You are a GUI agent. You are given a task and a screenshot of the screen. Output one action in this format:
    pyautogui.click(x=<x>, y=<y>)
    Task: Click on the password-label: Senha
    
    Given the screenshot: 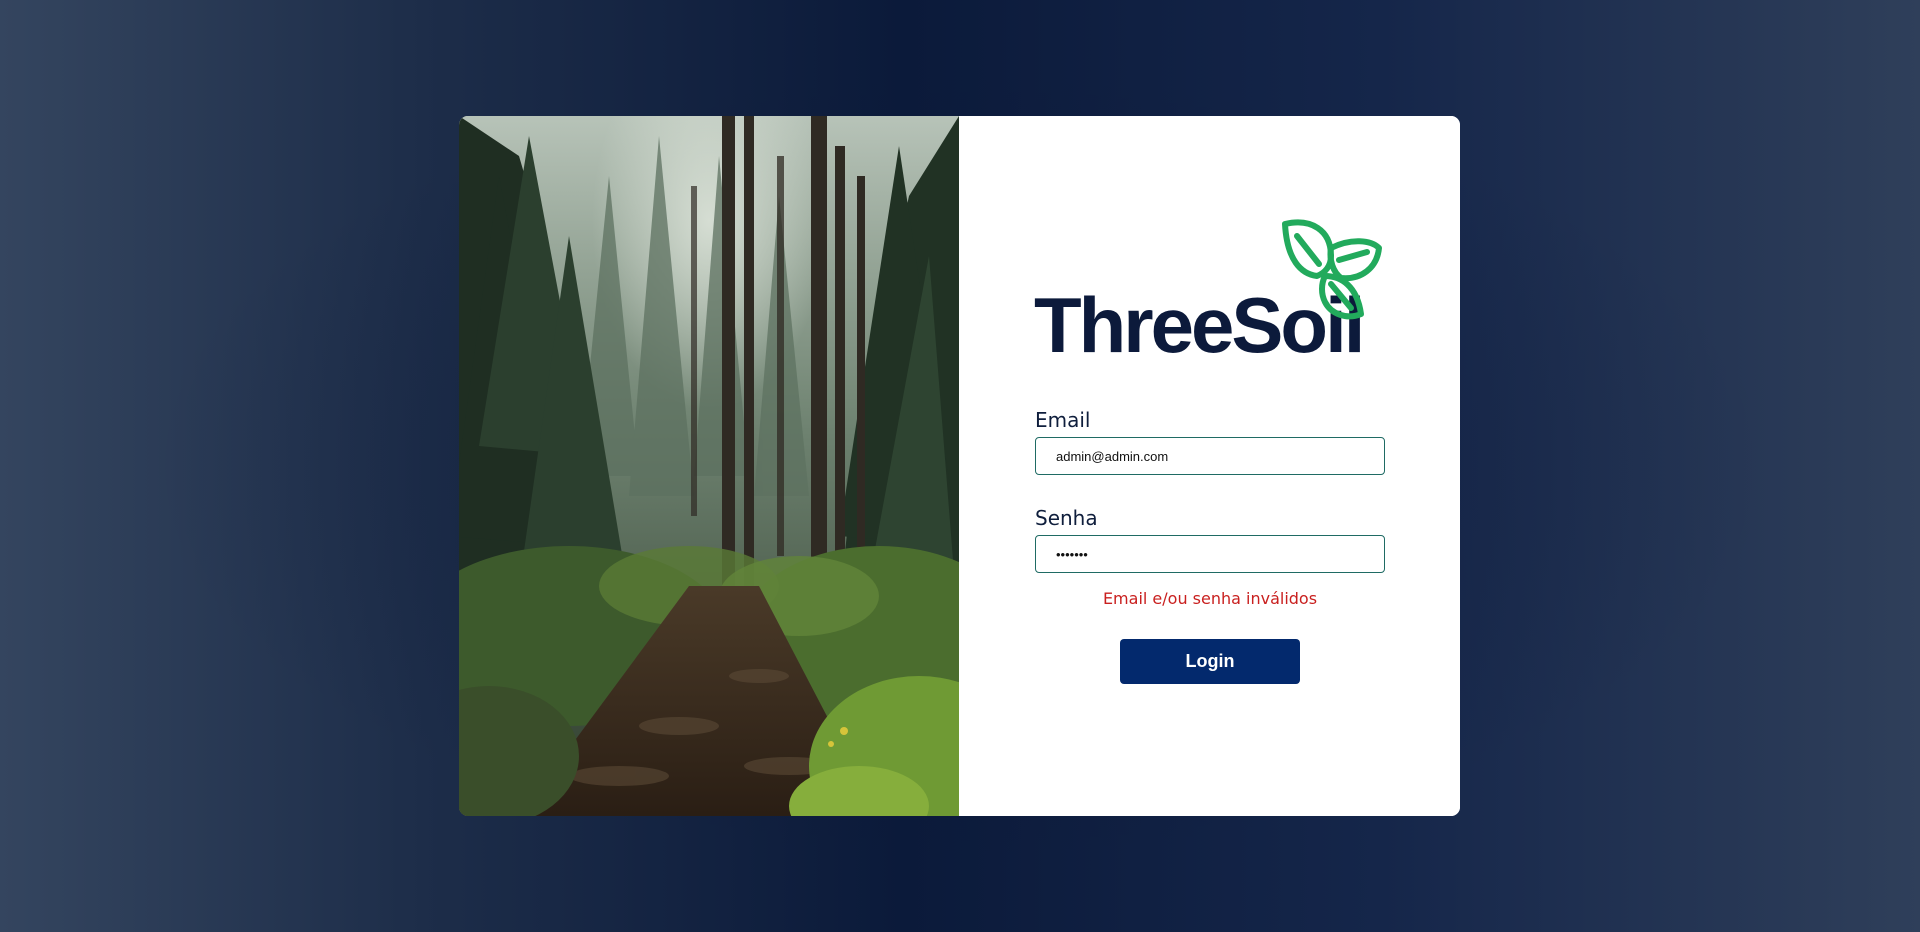 What is the action you would take?
    pyautogui.click(x=1066, y=518)
    